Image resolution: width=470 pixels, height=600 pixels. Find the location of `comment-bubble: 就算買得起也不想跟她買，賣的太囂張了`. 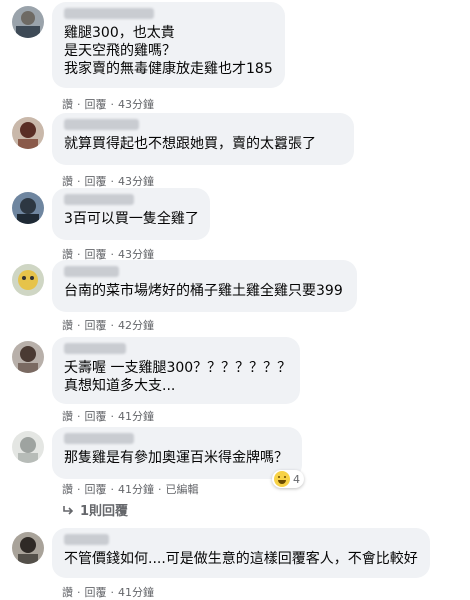

comment-bubble: 就算買得起也不想跟她買，賣的太囂張了 is located at coordinates (203, 139).